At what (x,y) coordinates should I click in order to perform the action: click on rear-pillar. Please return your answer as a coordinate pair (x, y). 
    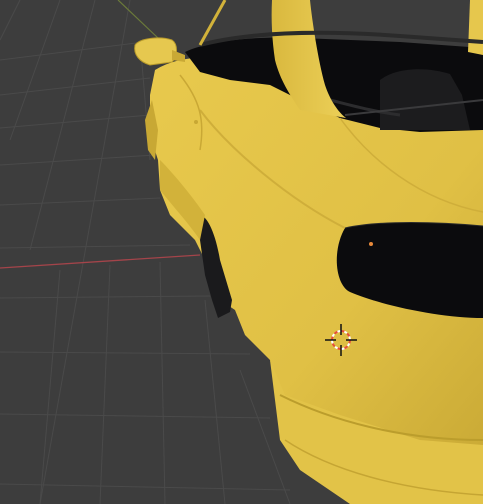
    Looking at the image, I should click on (475, 27).